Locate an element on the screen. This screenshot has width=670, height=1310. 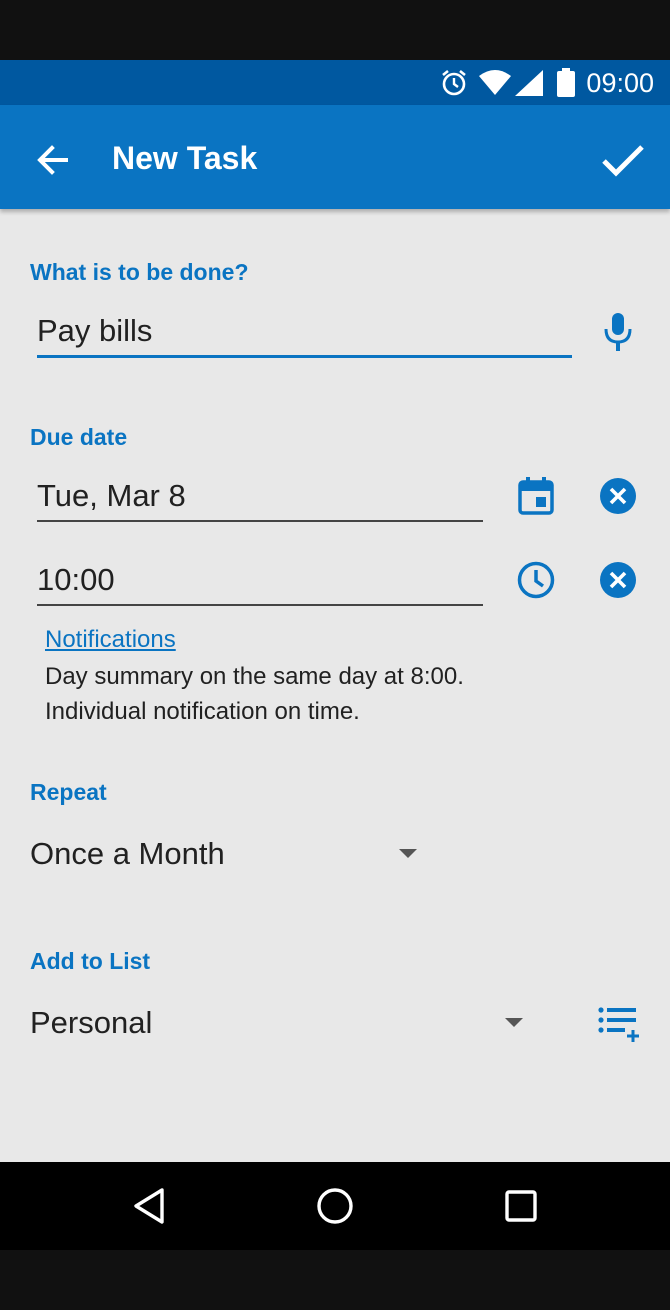
app-bar: New Task is located at coordinates (335, 157).